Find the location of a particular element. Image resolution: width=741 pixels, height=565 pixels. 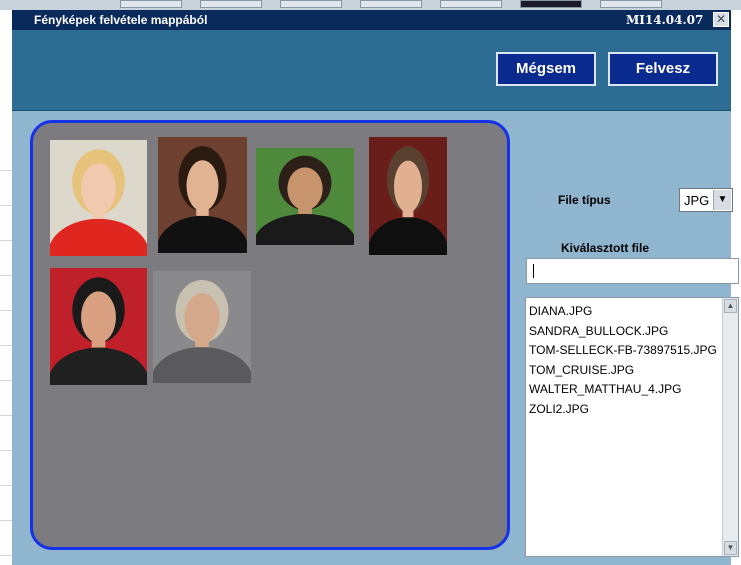

portrait-woman-short-blonde-hair is located at coordinates (98, 198).